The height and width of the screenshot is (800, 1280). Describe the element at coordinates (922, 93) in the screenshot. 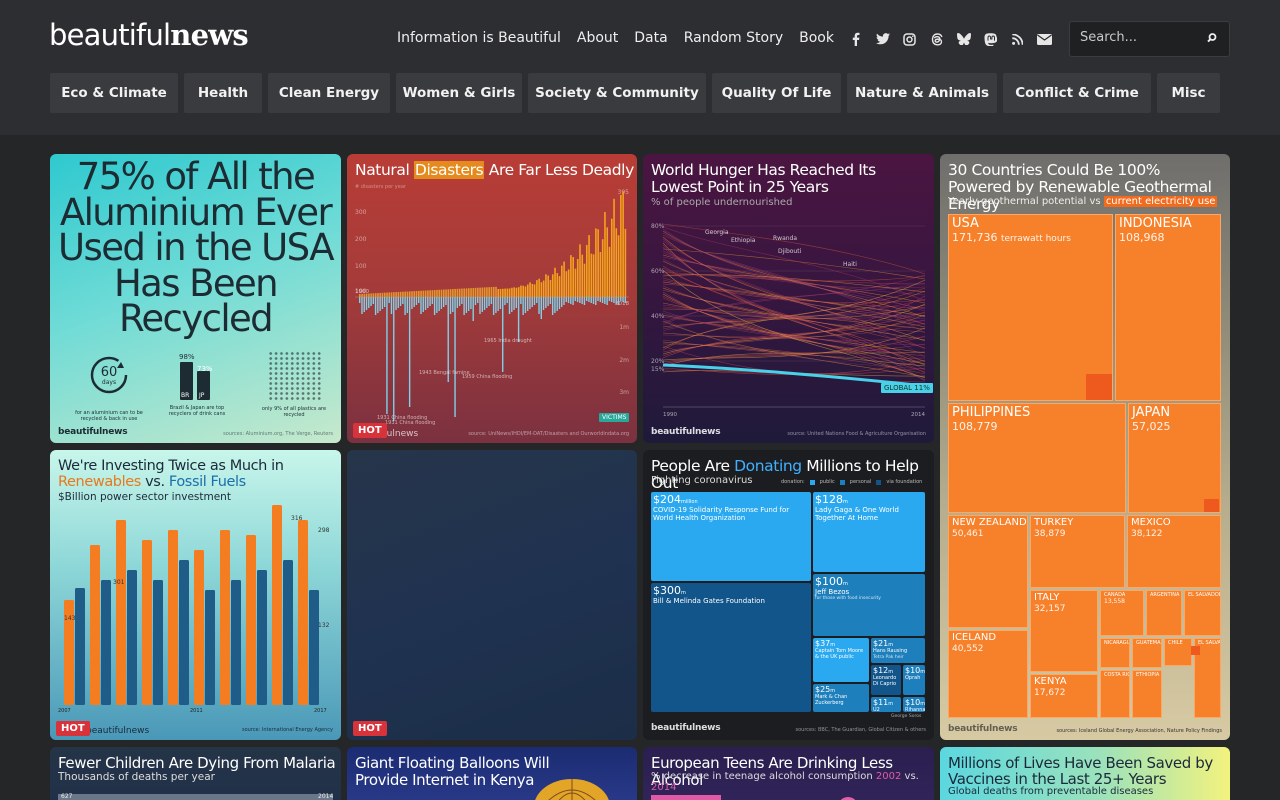

I see `category-nature-animals: Nature & Animals` at that location.